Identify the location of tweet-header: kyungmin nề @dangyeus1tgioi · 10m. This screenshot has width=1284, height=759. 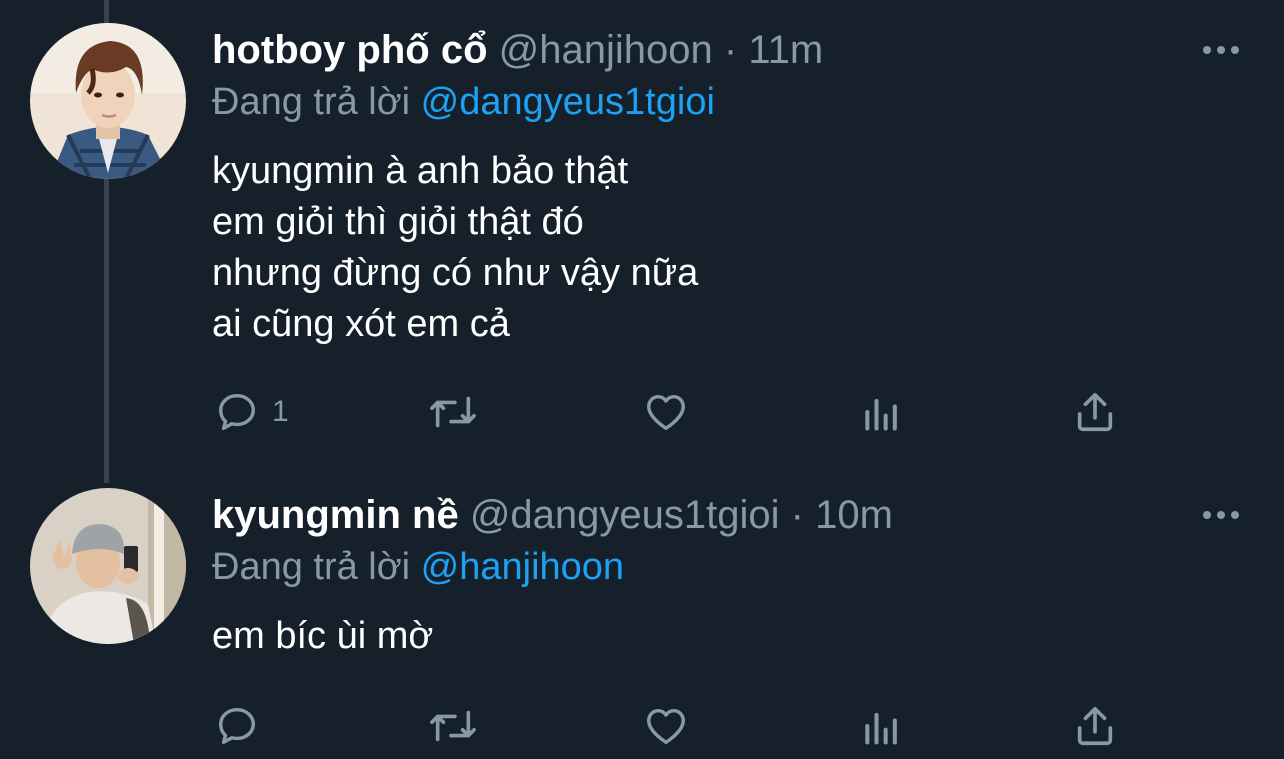
(552, 515).